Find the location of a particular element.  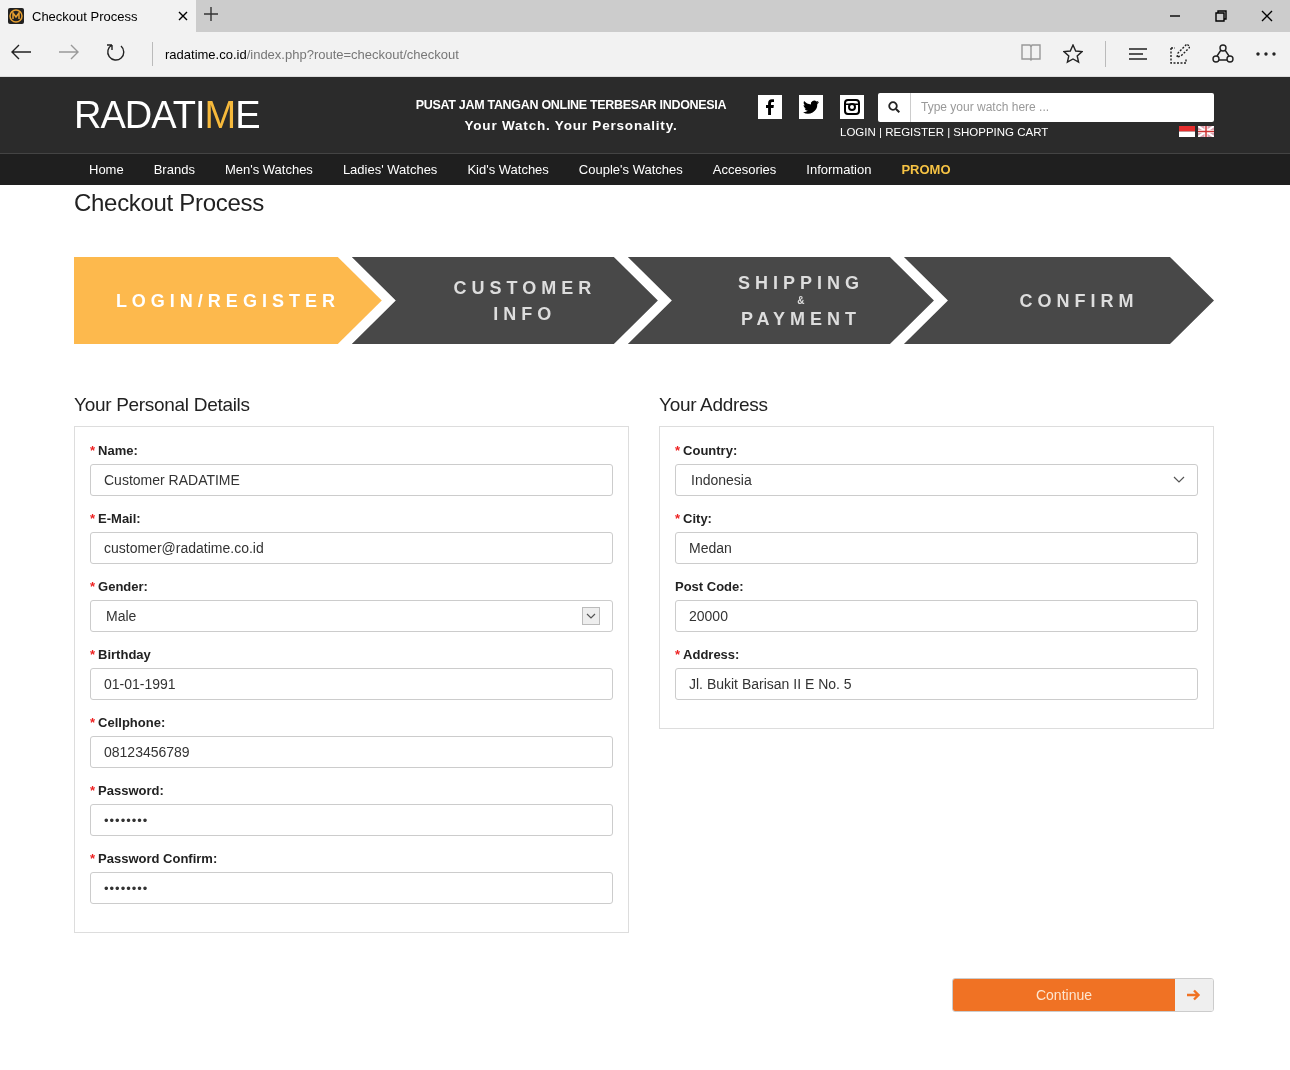

star-icon is located at coordinates (1073, 54).